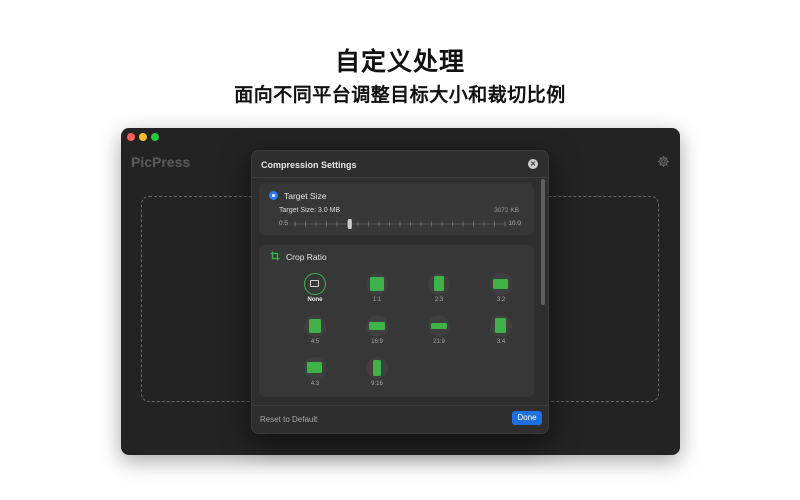  Describe the element at coordinates (663, 161) in the screenshot. I see `gear-icon` at that location.